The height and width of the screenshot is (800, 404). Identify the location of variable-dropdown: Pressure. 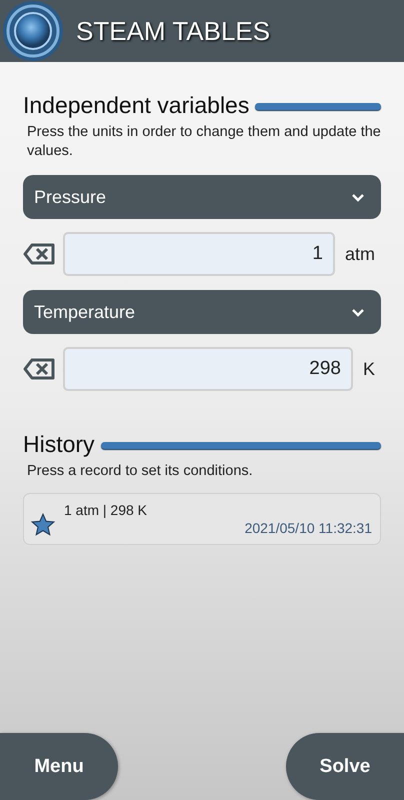
(202, 197).